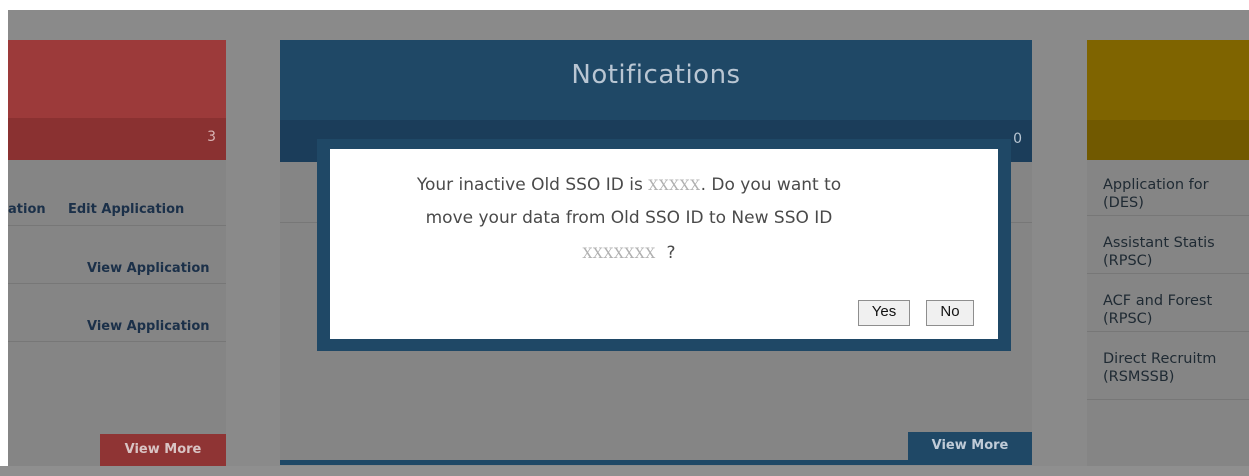  What do you see at coordinates (1176, 310) in the screenshot?
I see `recruitment-item: ACF and Forest (RPSC)` at bounding box center [1176, 310].